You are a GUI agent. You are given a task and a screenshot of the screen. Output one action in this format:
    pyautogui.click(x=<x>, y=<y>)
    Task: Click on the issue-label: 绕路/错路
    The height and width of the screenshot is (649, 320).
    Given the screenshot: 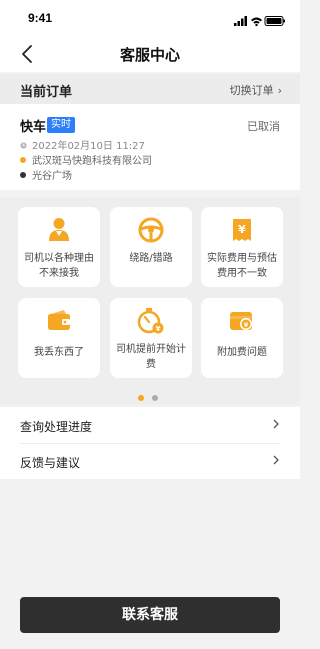 What is the action you would take?
    pyautogui.click(x=151, y=258)
    